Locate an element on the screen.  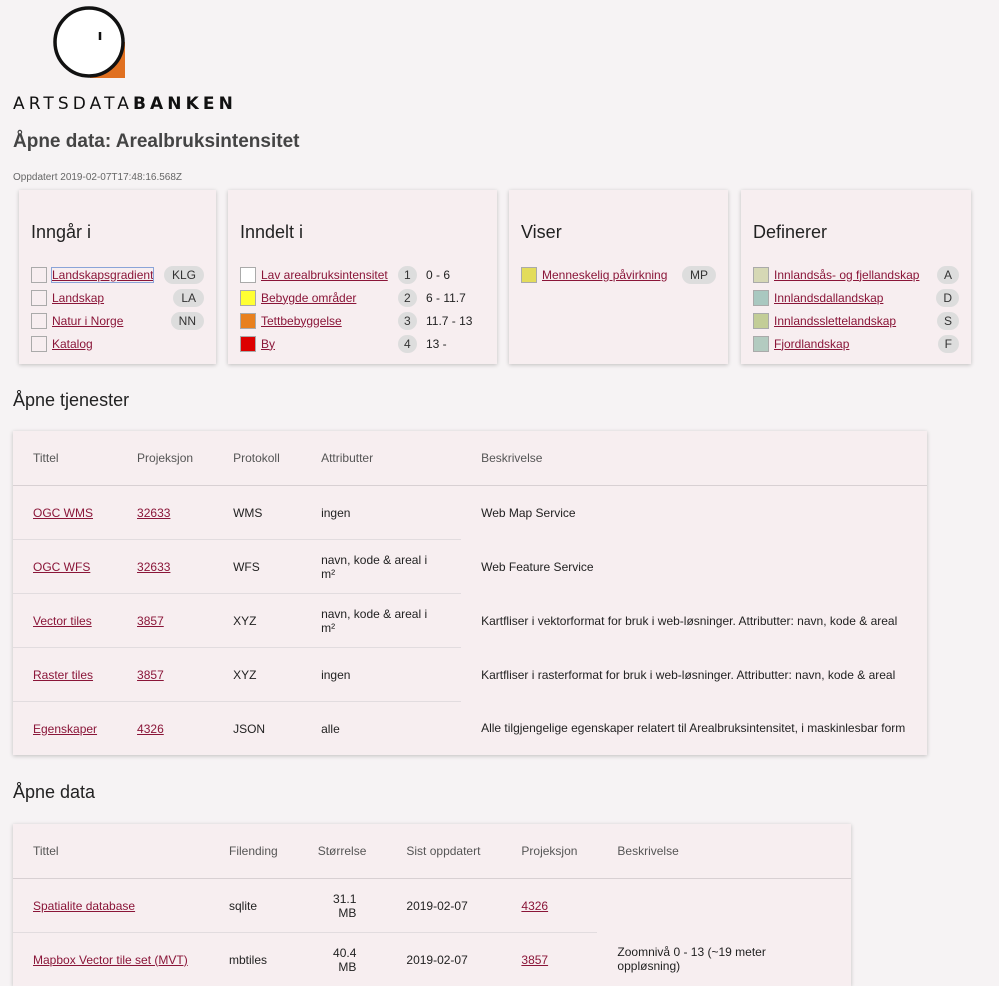
list-item: Menneskelig påvirkning MP is located at coordinates (618, 274).